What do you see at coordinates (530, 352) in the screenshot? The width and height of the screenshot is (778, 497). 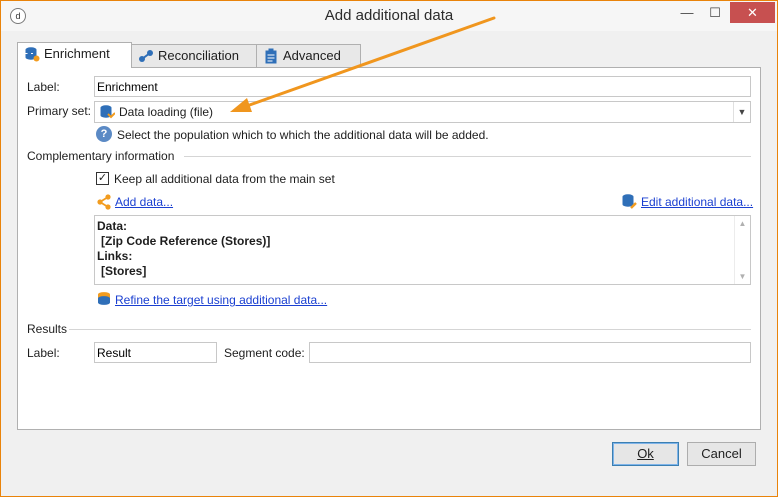 I see `segment-code-input` at bounding box center [530, 352].